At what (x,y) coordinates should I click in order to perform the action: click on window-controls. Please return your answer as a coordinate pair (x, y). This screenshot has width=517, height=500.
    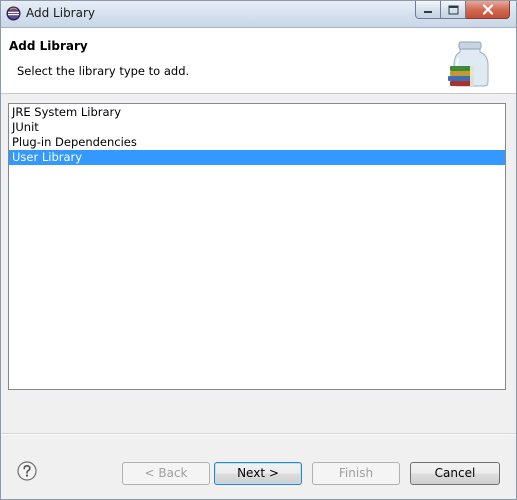
    Looking at the image, I should click on (462, 10).